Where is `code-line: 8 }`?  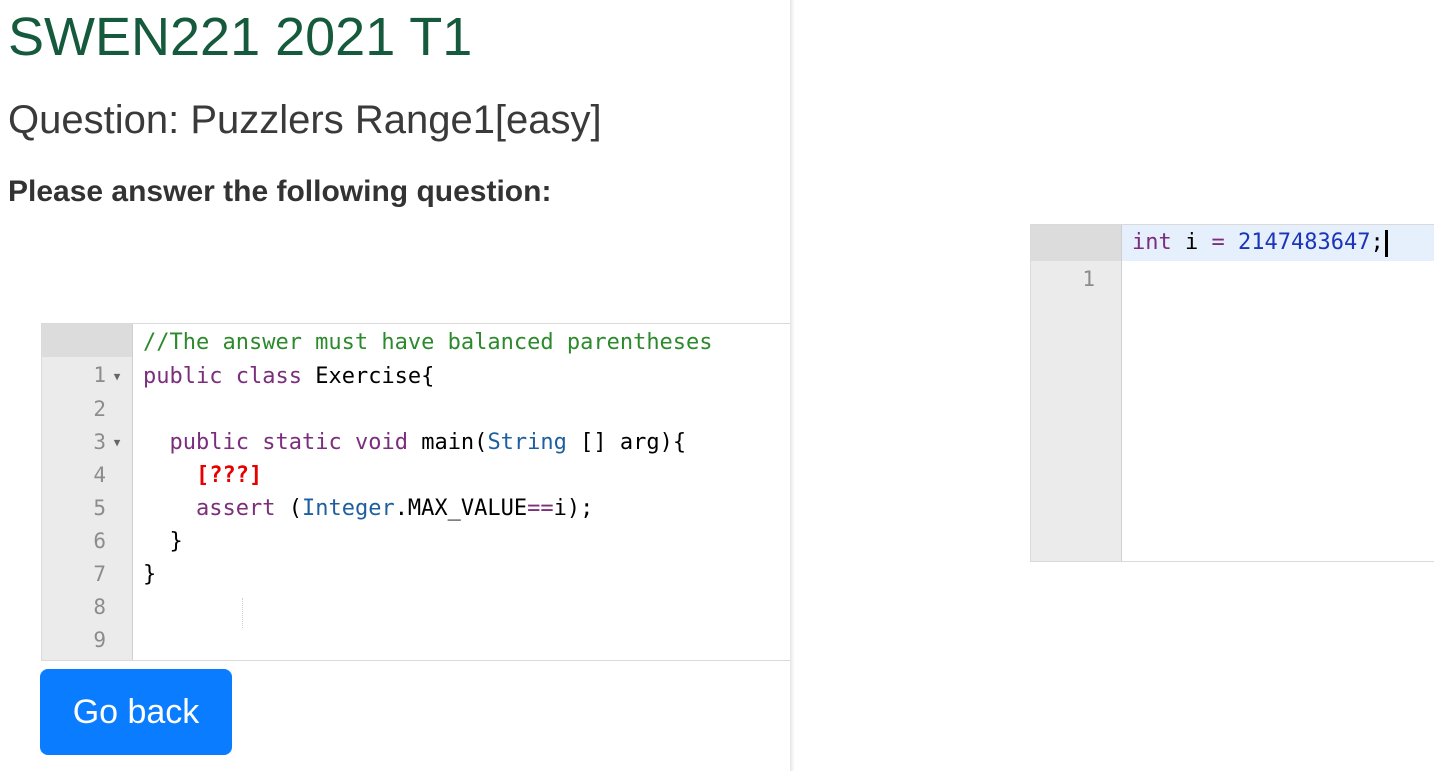
code-line: 8 } is located at coordinates (416, 588).